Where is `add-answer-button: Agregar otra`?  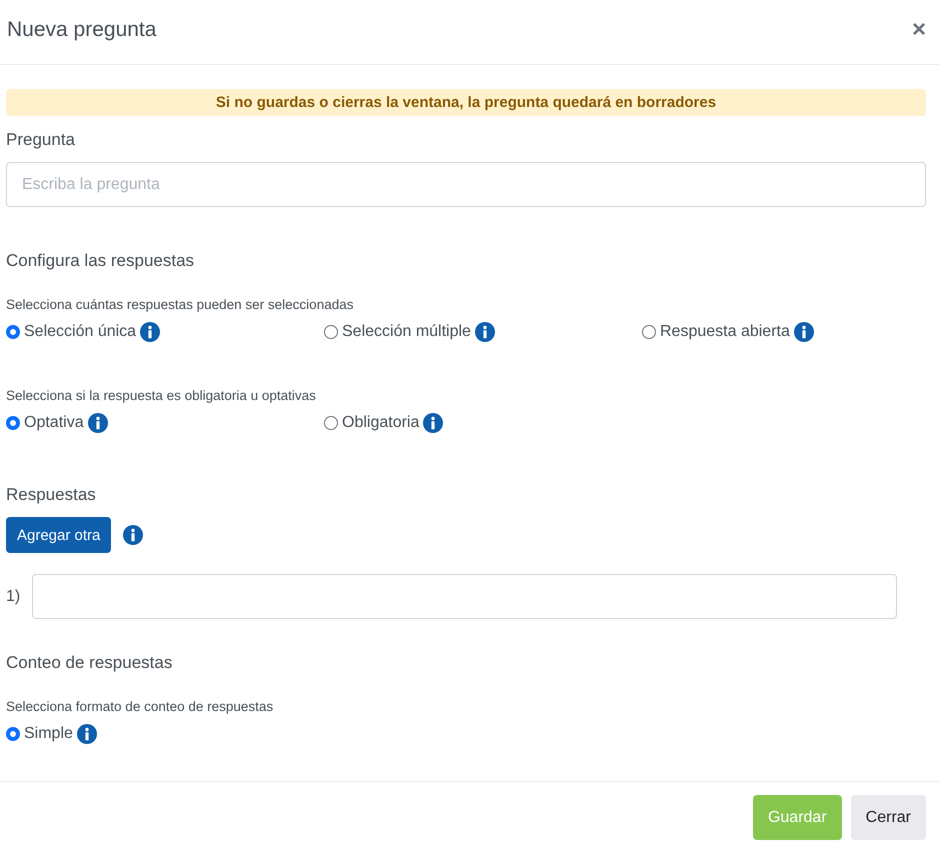 add-answer-button: Agregar otra is located at coordinates (59, 535).